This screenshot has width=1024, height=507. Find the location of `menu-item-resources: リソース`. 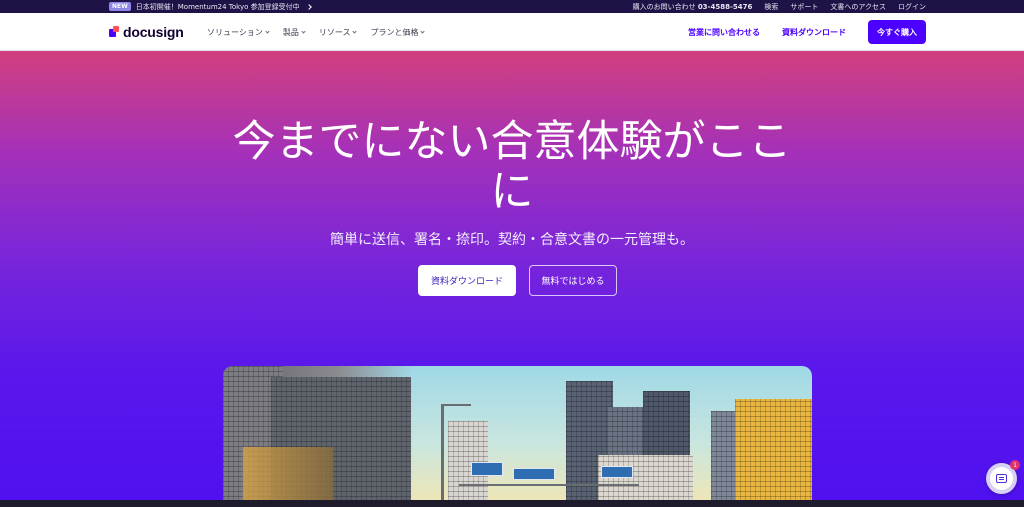

menu-item-resources: リソース is located at coordinates (338, 32).